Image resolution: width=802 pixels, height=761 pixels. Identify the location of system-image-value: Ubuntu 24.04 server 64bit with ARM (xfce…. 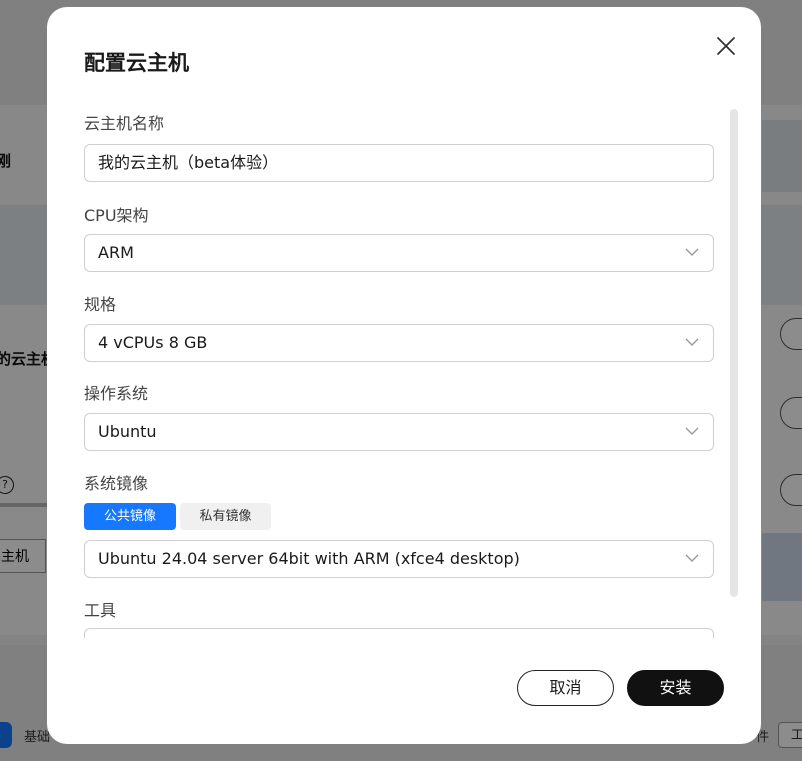
(309, 558).